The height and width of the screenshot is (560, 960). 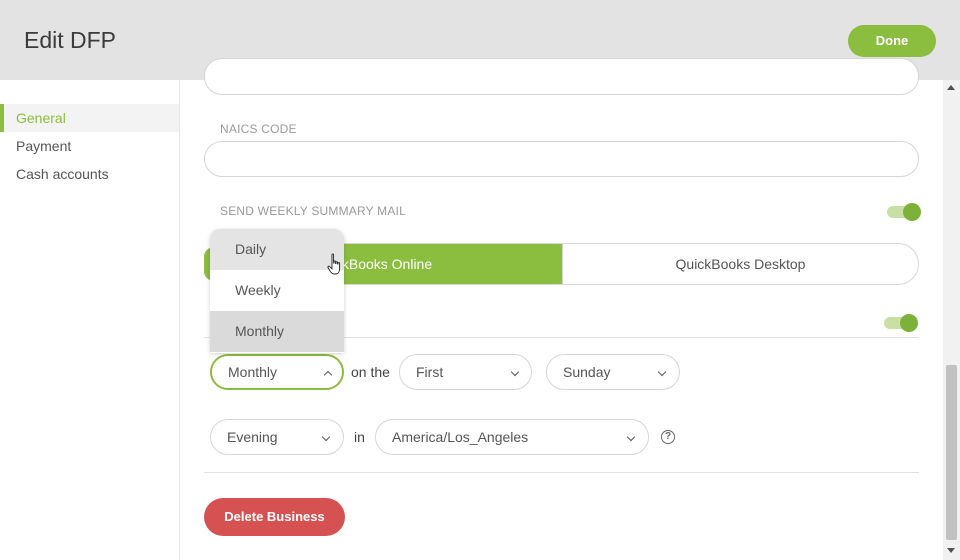 I want to click on weekday-value: Sunday, so click(x=587, y=372).